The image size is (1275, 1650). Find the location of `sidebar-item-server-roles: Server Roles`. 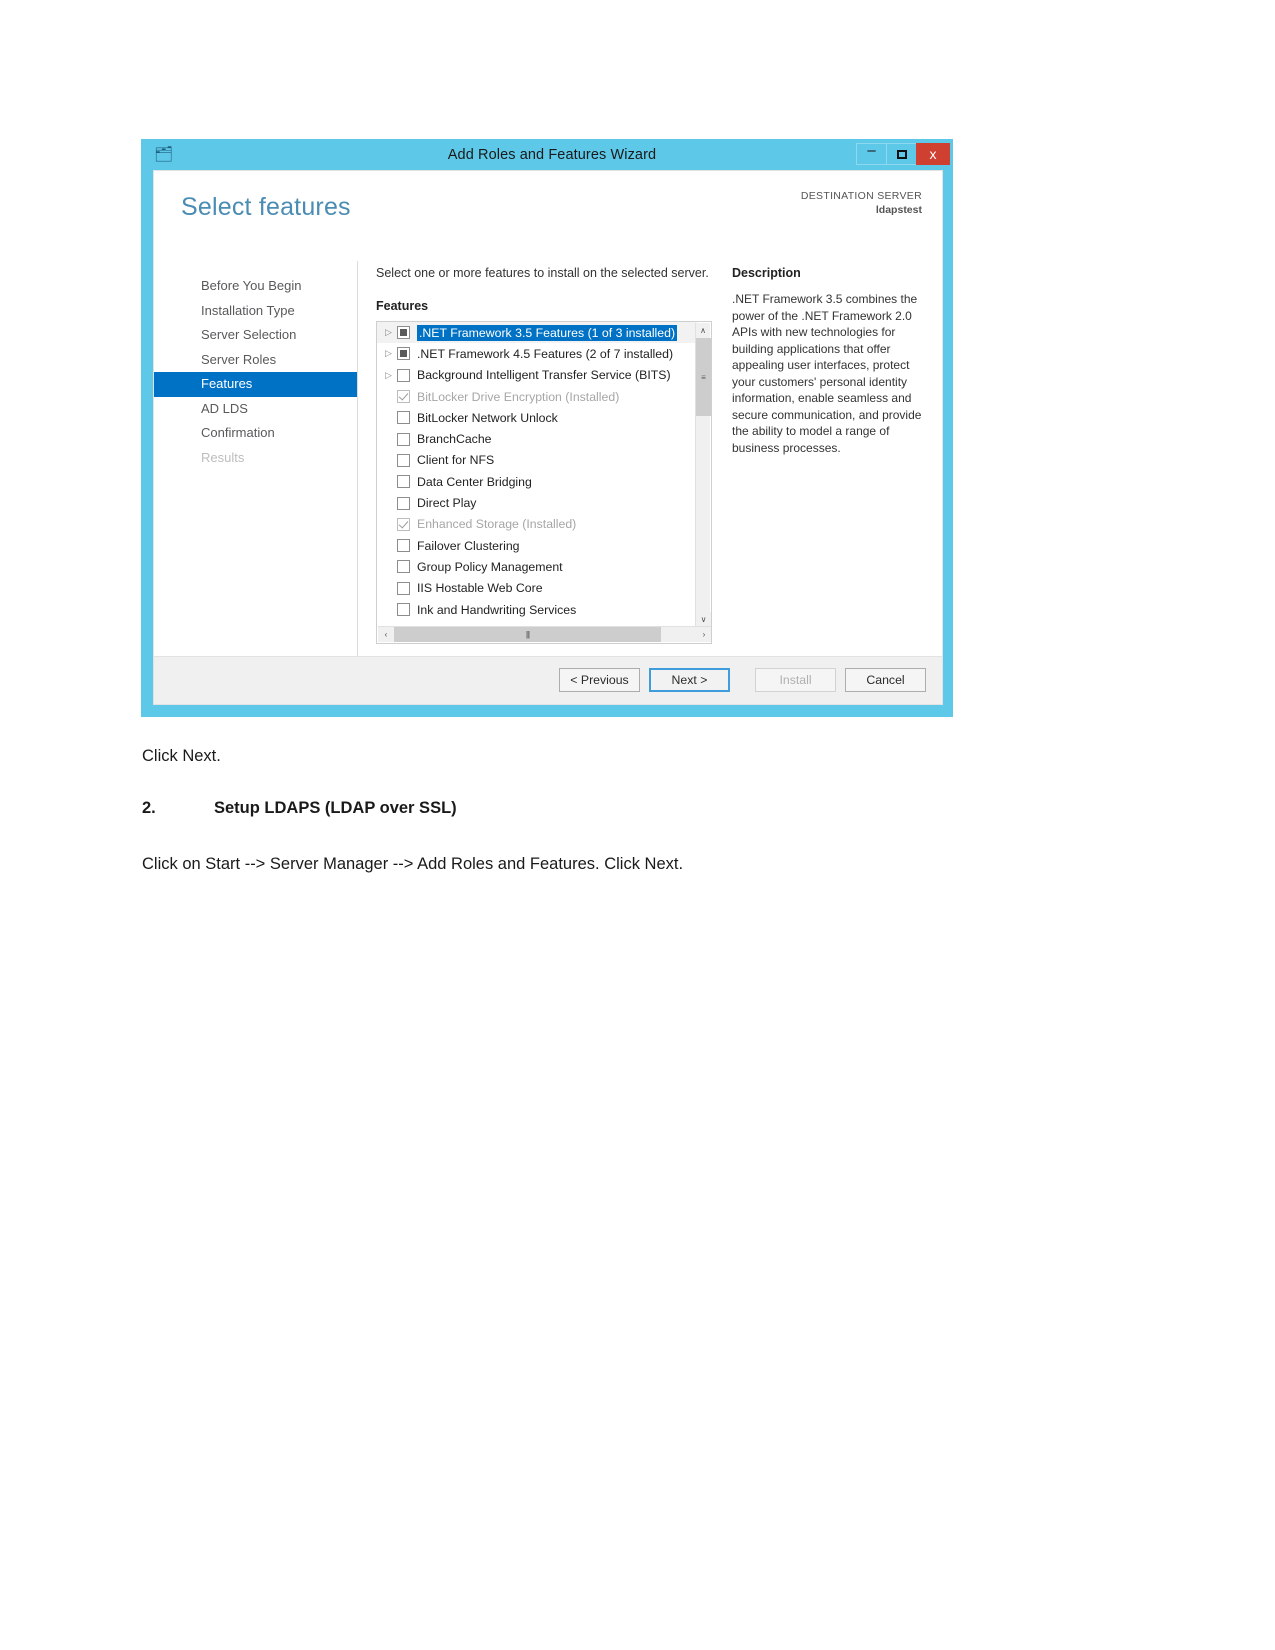

sidebar-item-server-roles: Server Roles is located at coordinates (255, 360).